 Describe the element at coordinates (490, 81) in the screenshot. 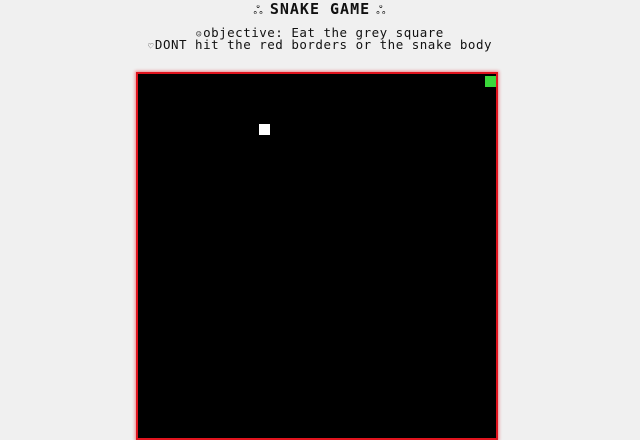

I see `snake-head` at that location.